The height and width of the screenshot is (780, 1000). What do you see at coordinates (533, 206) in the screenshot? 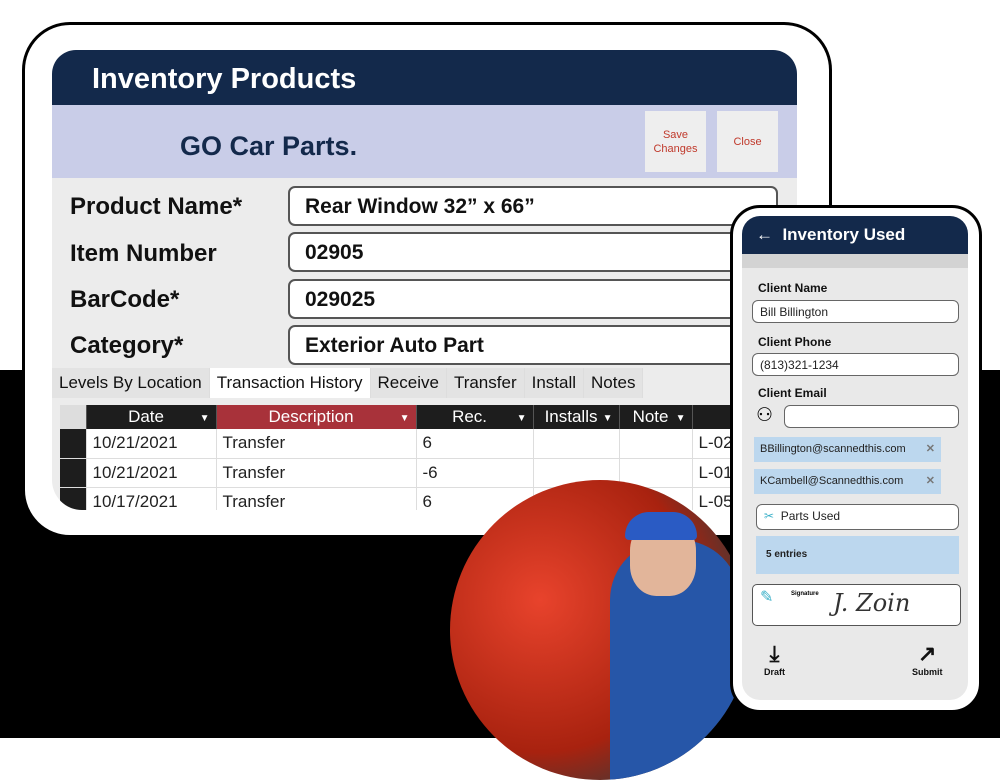
I see `product-name-input: Rear Window 32” x 66”` at bounding box center [533, 206].